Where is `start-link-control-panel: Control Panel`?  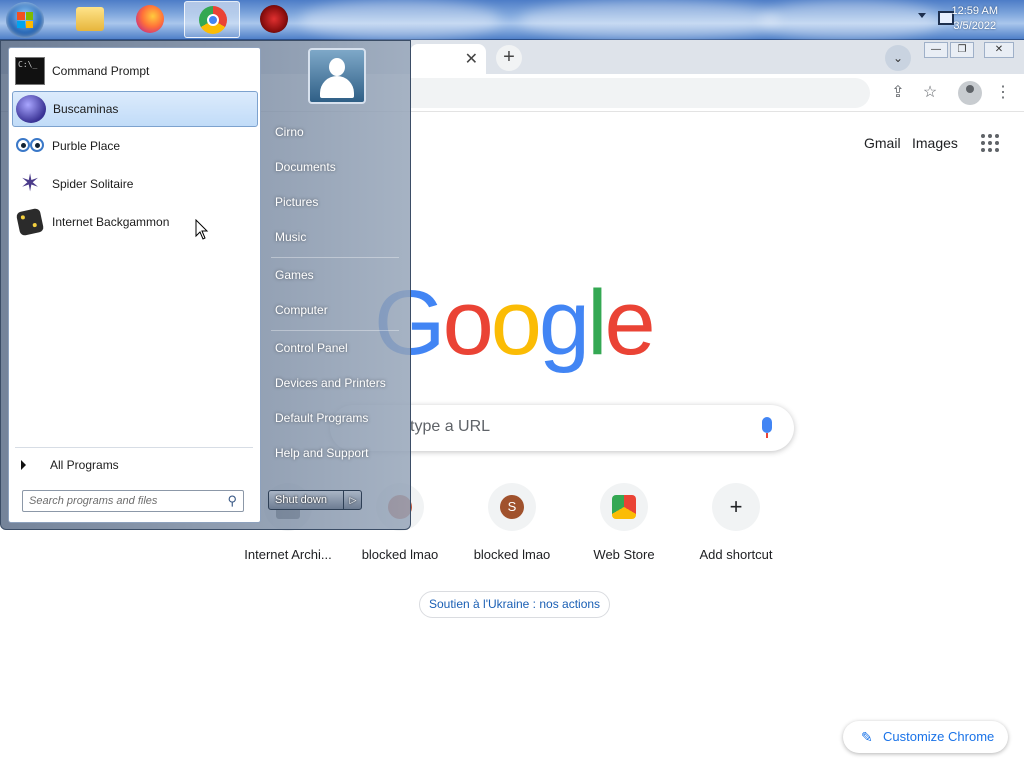 start-link-control-panel: Control Panel is located at coordinates (311, 348).